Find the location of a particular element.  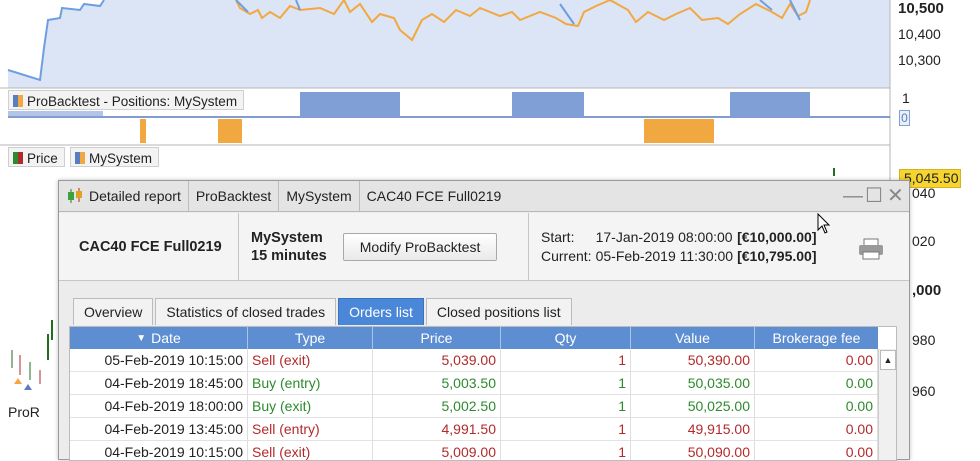

tab-orders-list: Orders list is located at coordinates (381, 311).